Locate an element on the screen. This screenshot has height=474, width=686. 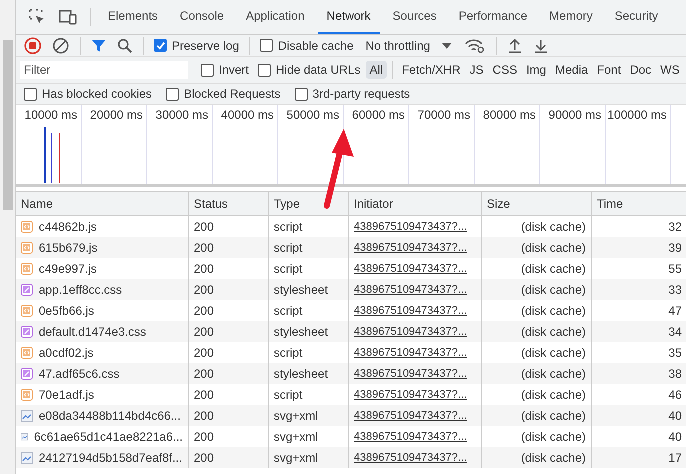
checkbox-label: Preserve log is located at coordinates (206, 45).